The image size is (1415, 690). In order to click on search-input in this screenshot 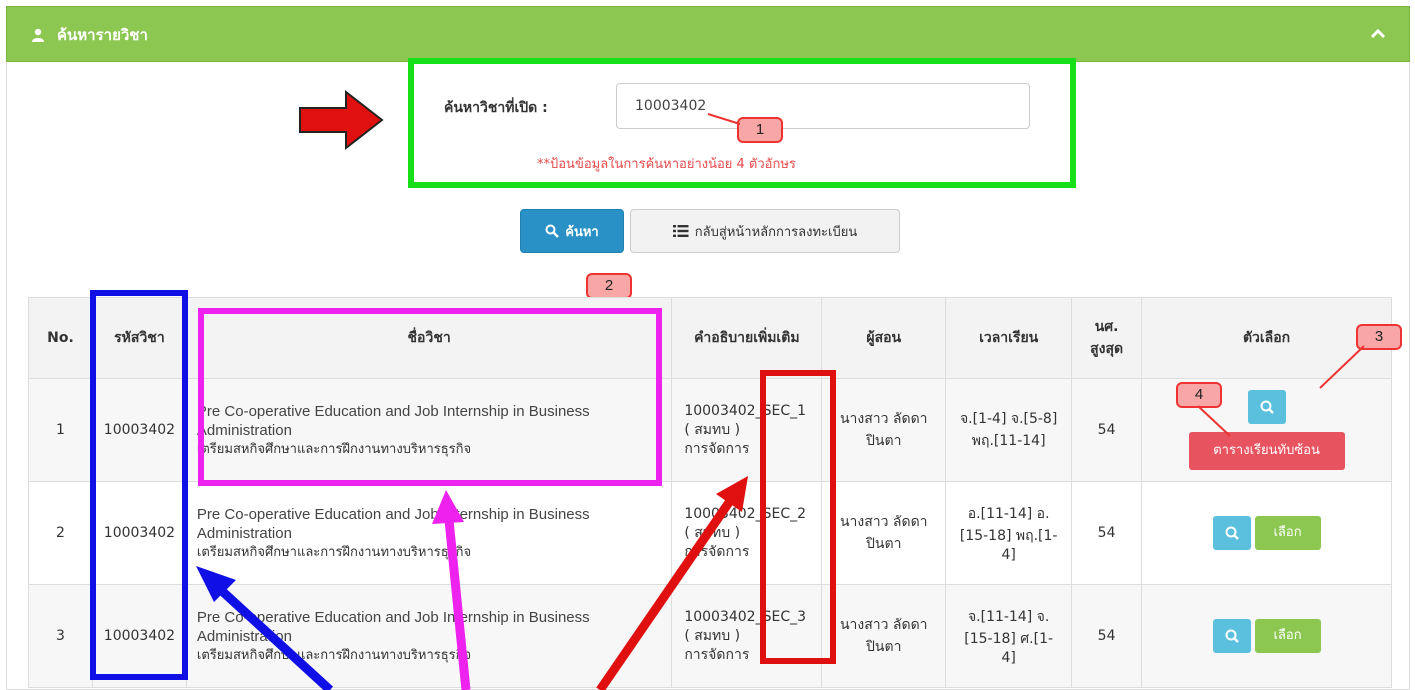, I will do `click(823, 106)`.